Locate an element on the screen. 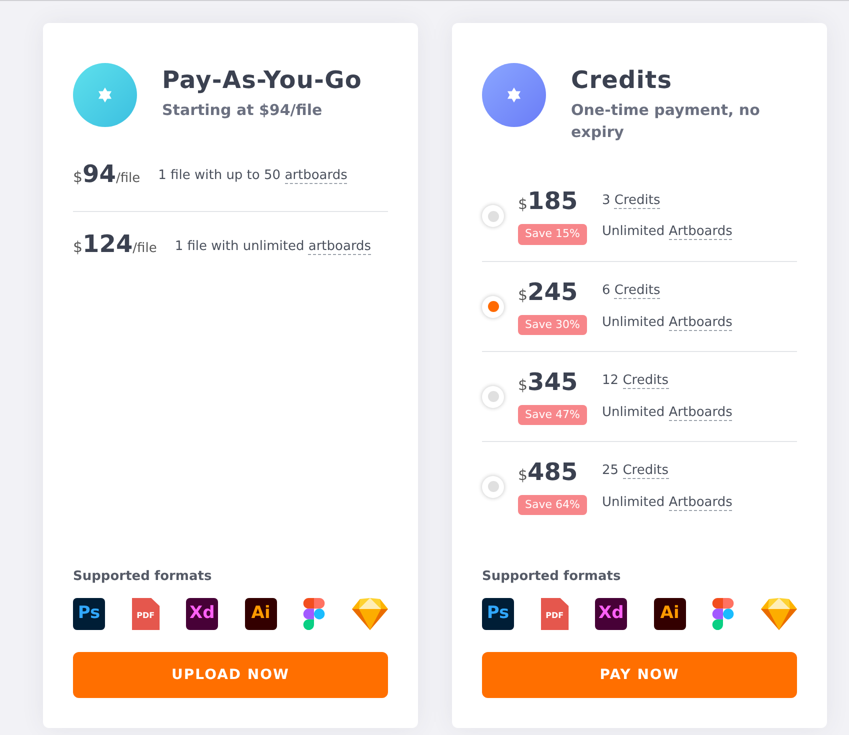 This screenshot has height=735, width=849. price: $245 is located at coordinates (548, 293).